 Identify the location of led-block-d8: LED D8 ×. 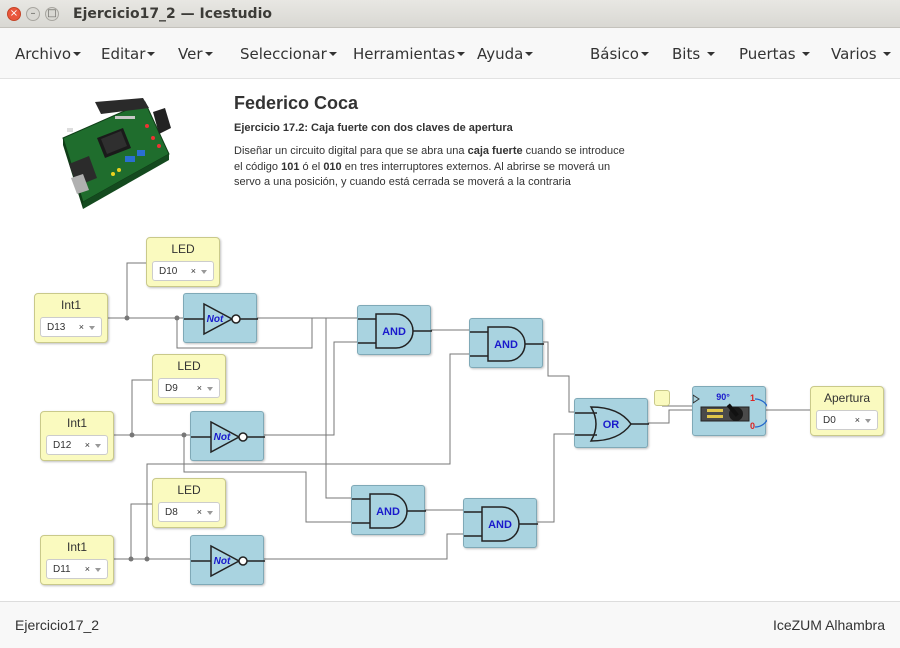
(189, 503).